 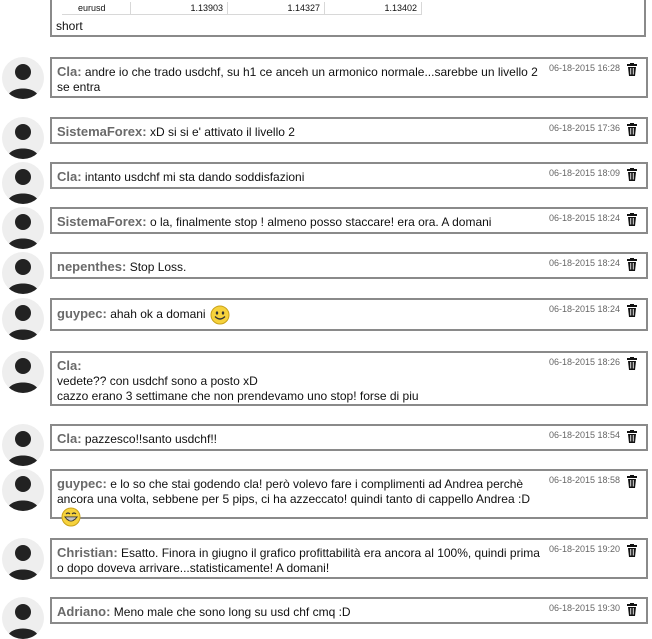 What do you see at coordinates (348, 18) in the screenshot?
I see `message-bubble-top: eurusd 1.13903 1.14327 1.13402 short` at bounding box center [348, 18].